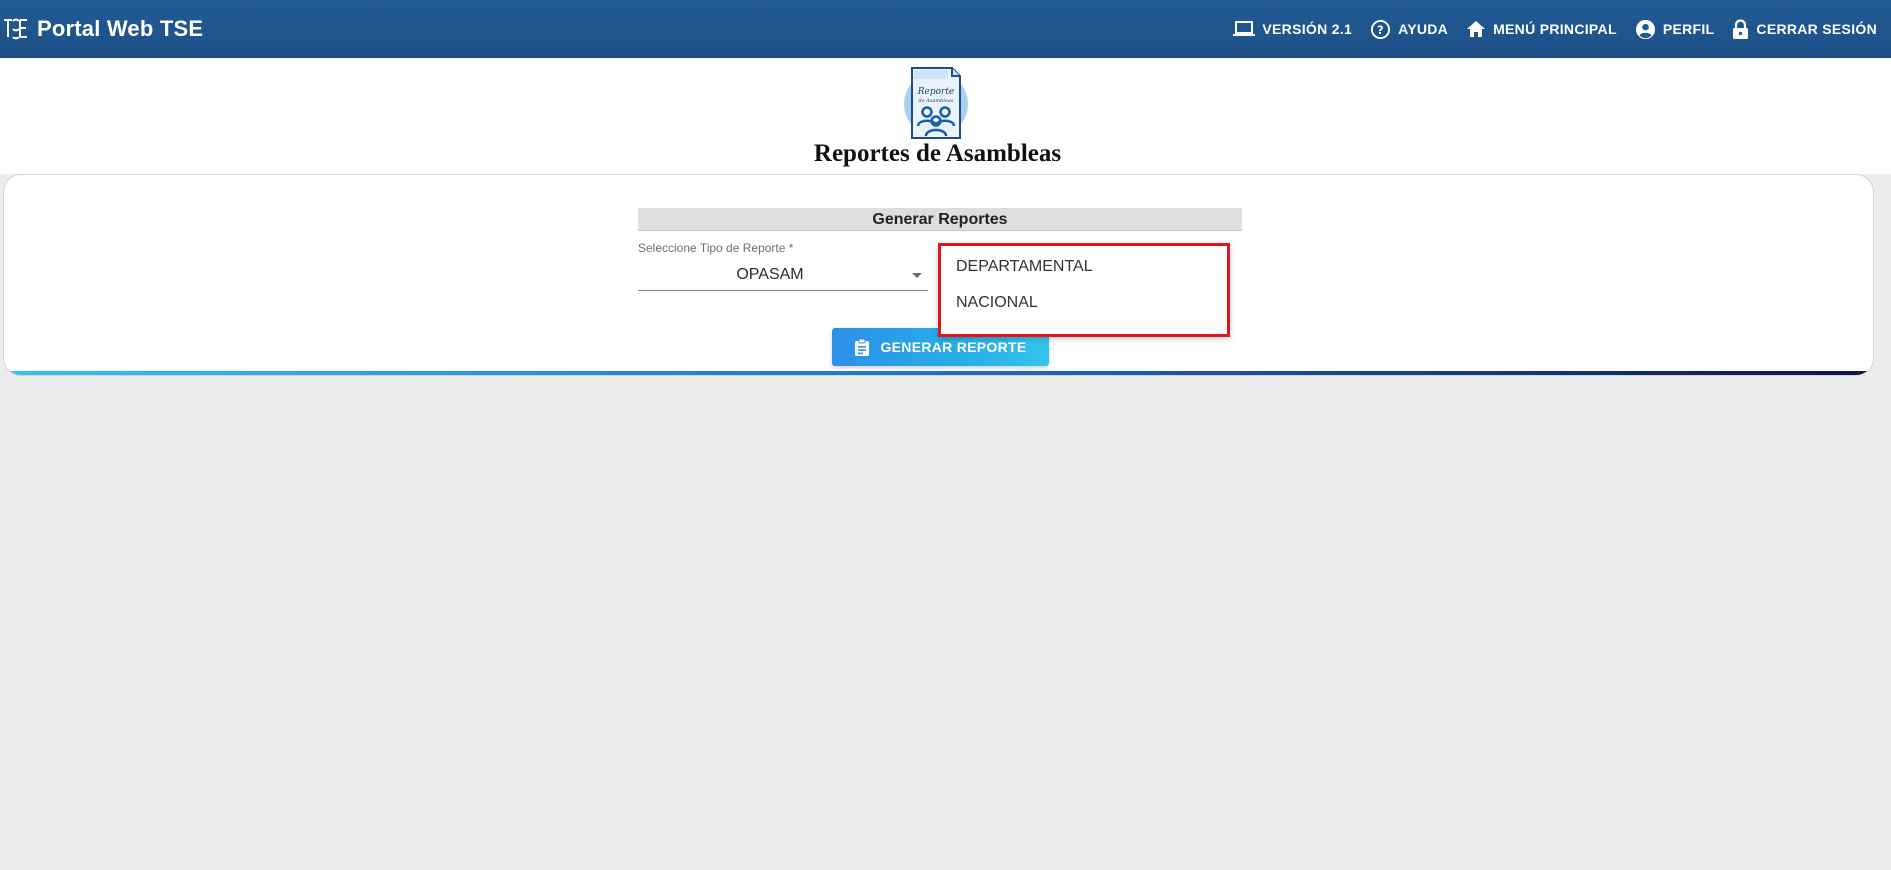  Describe the element at coordinates (917, 275) in the screenshot. I see `chevron-down-icon` at that location.